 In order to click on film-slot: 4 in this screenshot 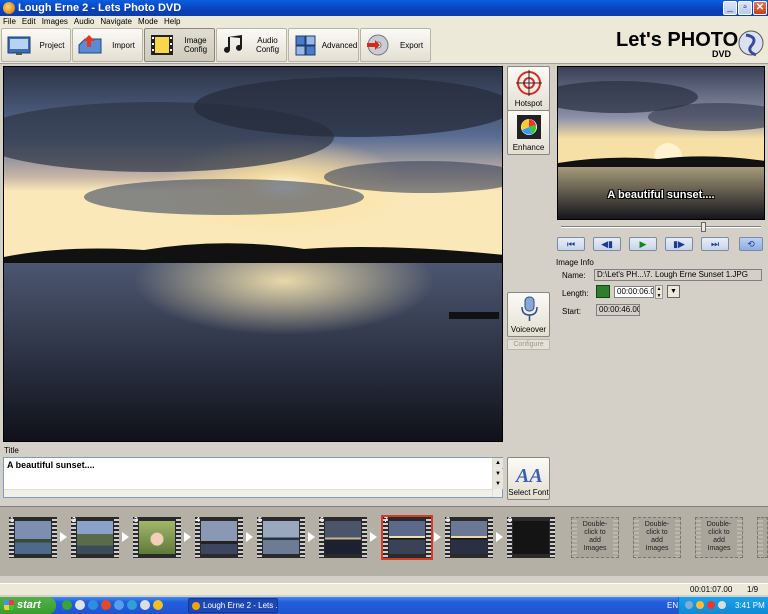, I will do `click(219, 537)`.